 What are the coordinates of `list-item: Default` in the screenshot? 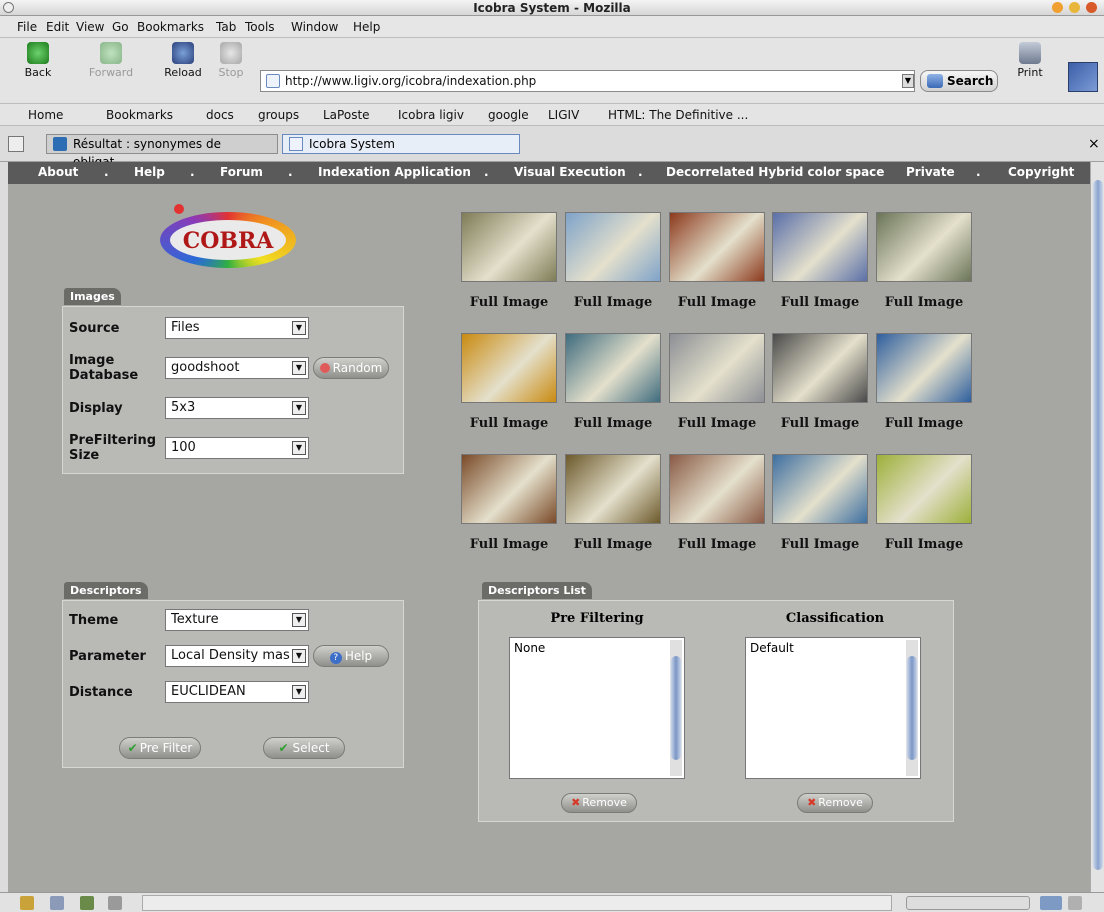 It's located at (833, 648).